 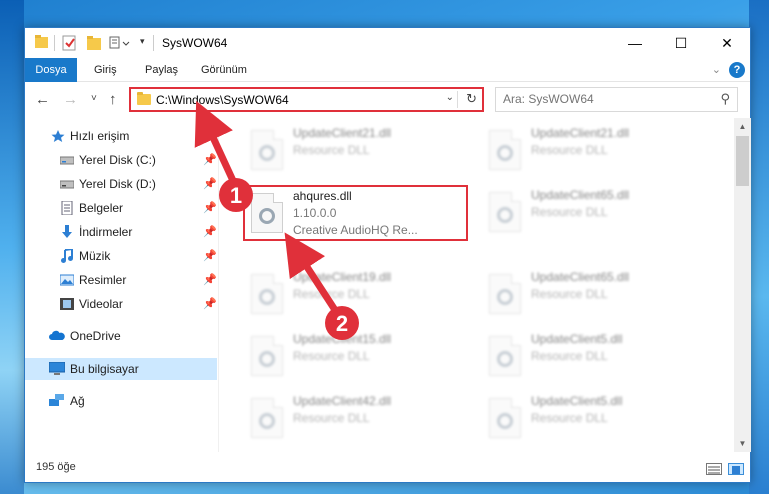 I want to click on status-bar: 195 öğe, so click(x=387, y=470).